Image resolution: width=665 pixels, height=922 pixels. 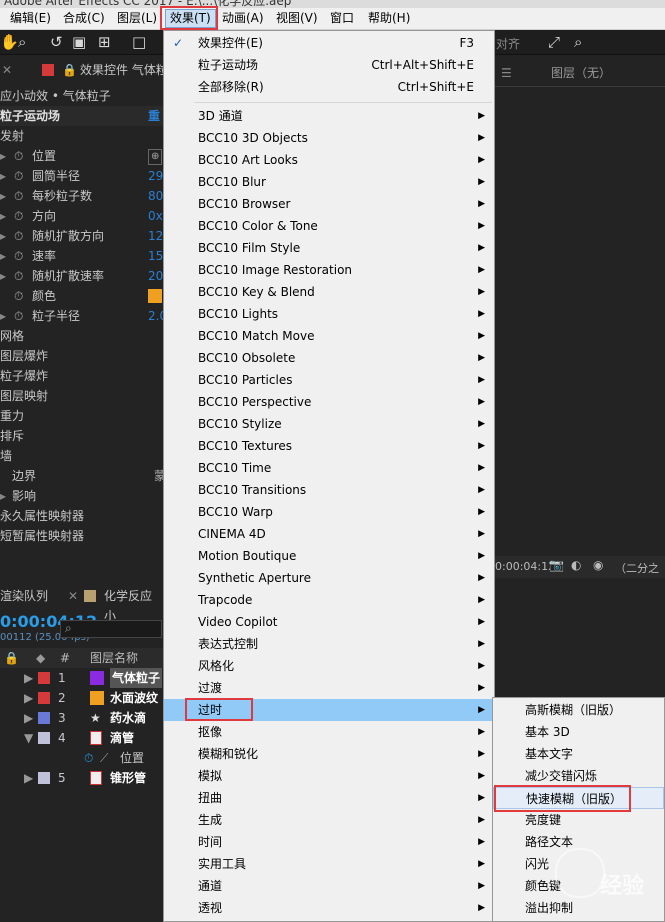 I want to click on effect-header: 粒子运动场 重, so click(x=81, y=116).